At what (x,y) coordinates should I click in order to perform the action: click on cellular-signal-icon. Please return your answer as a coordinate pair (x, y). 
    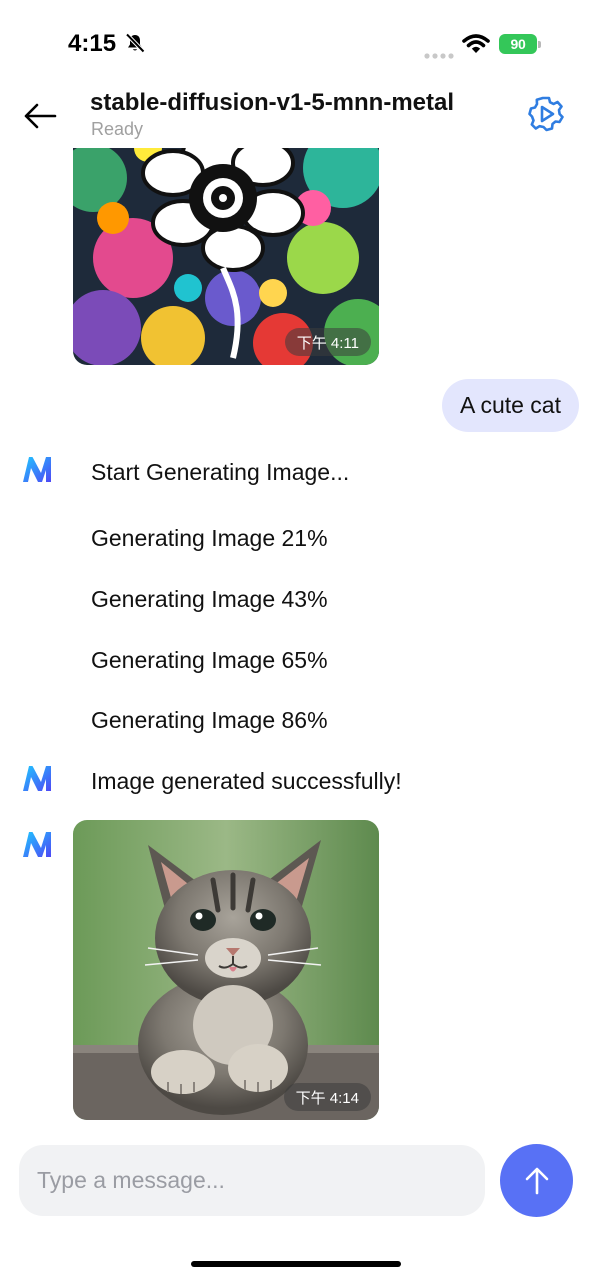
    Looking at the image, I should click on (439, 55).